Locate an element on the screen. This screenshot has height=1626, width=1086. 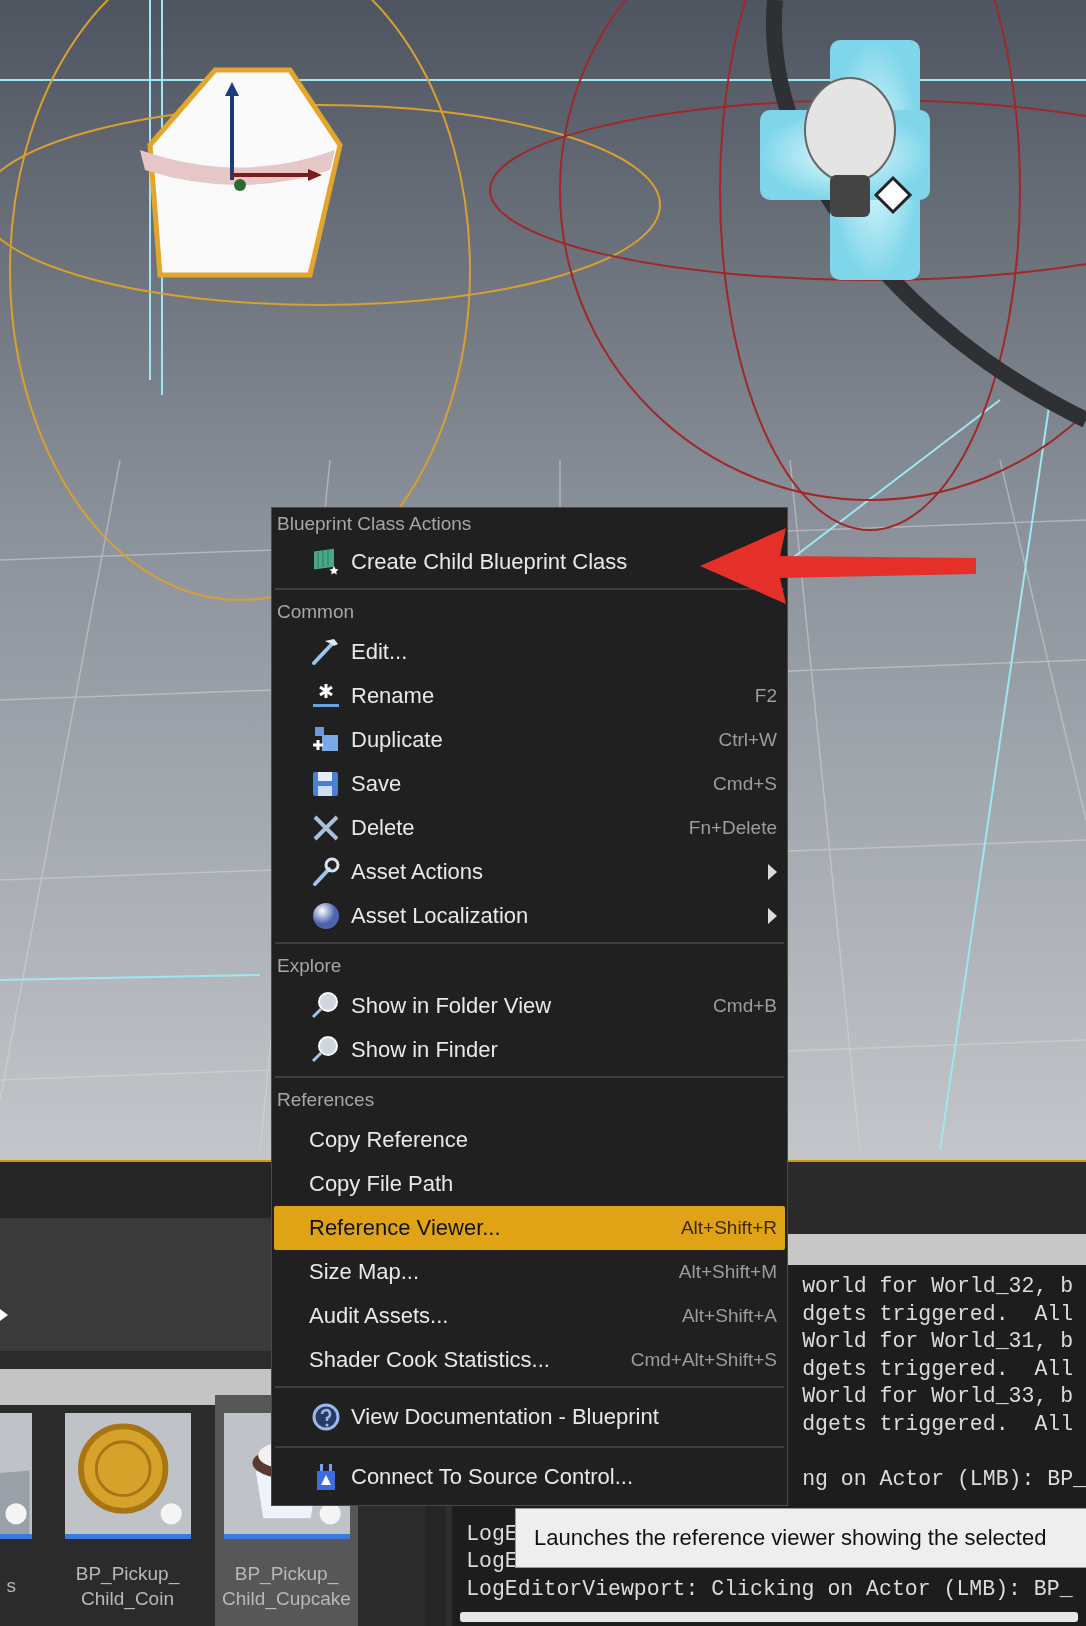
menu-item: Duplicate Ctrl+W is located at coordinates (529, 740).